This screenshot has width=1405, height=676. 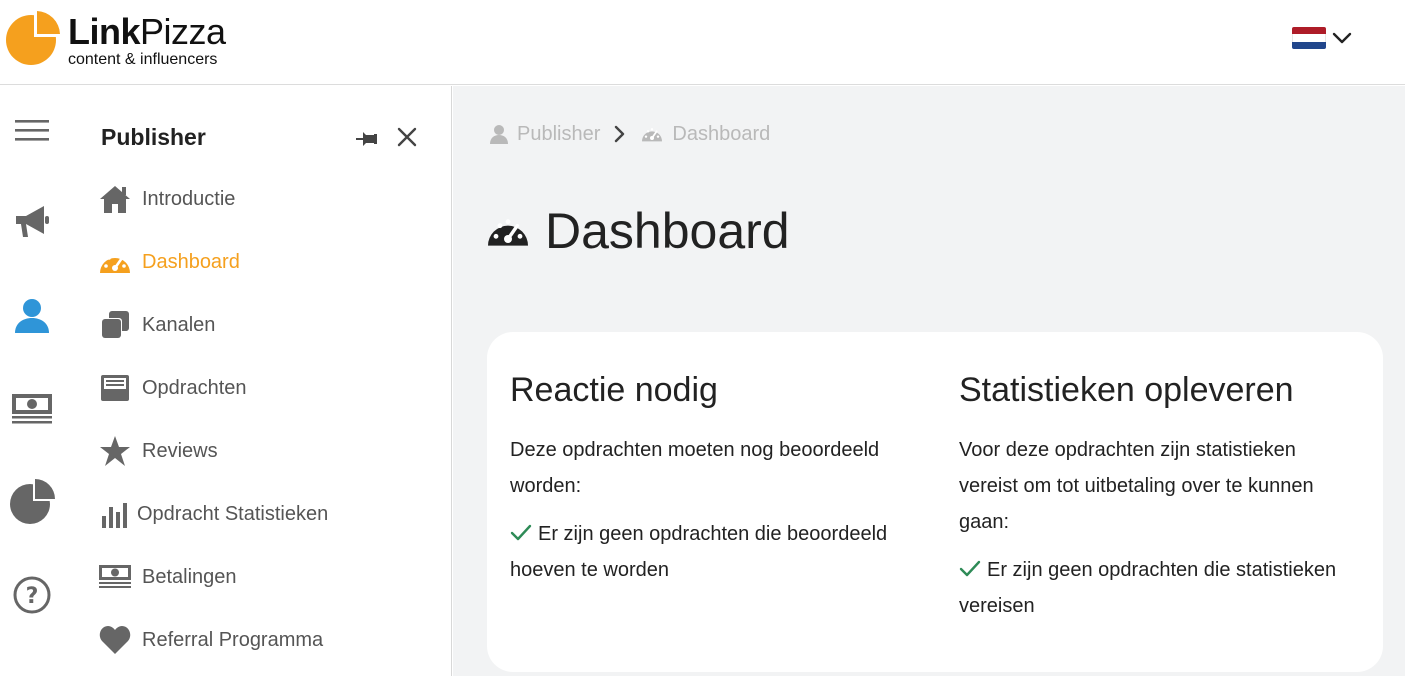 What do you see at coordinates (115, 451) in the screenshot?
I see `star-icon` at bounding box center [115, 451].